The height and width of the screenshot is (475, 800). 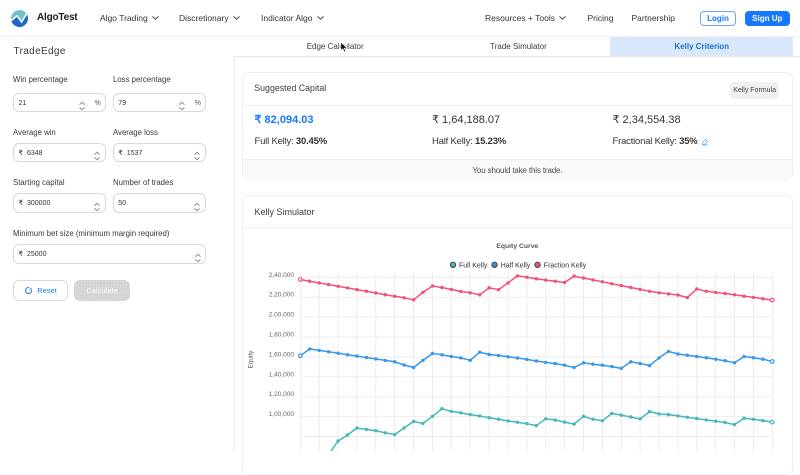 What do you see at coordinates (282, 335) in the screenshot?
I see `svg-text: 1,80,000` at bounding box center [282, 335].